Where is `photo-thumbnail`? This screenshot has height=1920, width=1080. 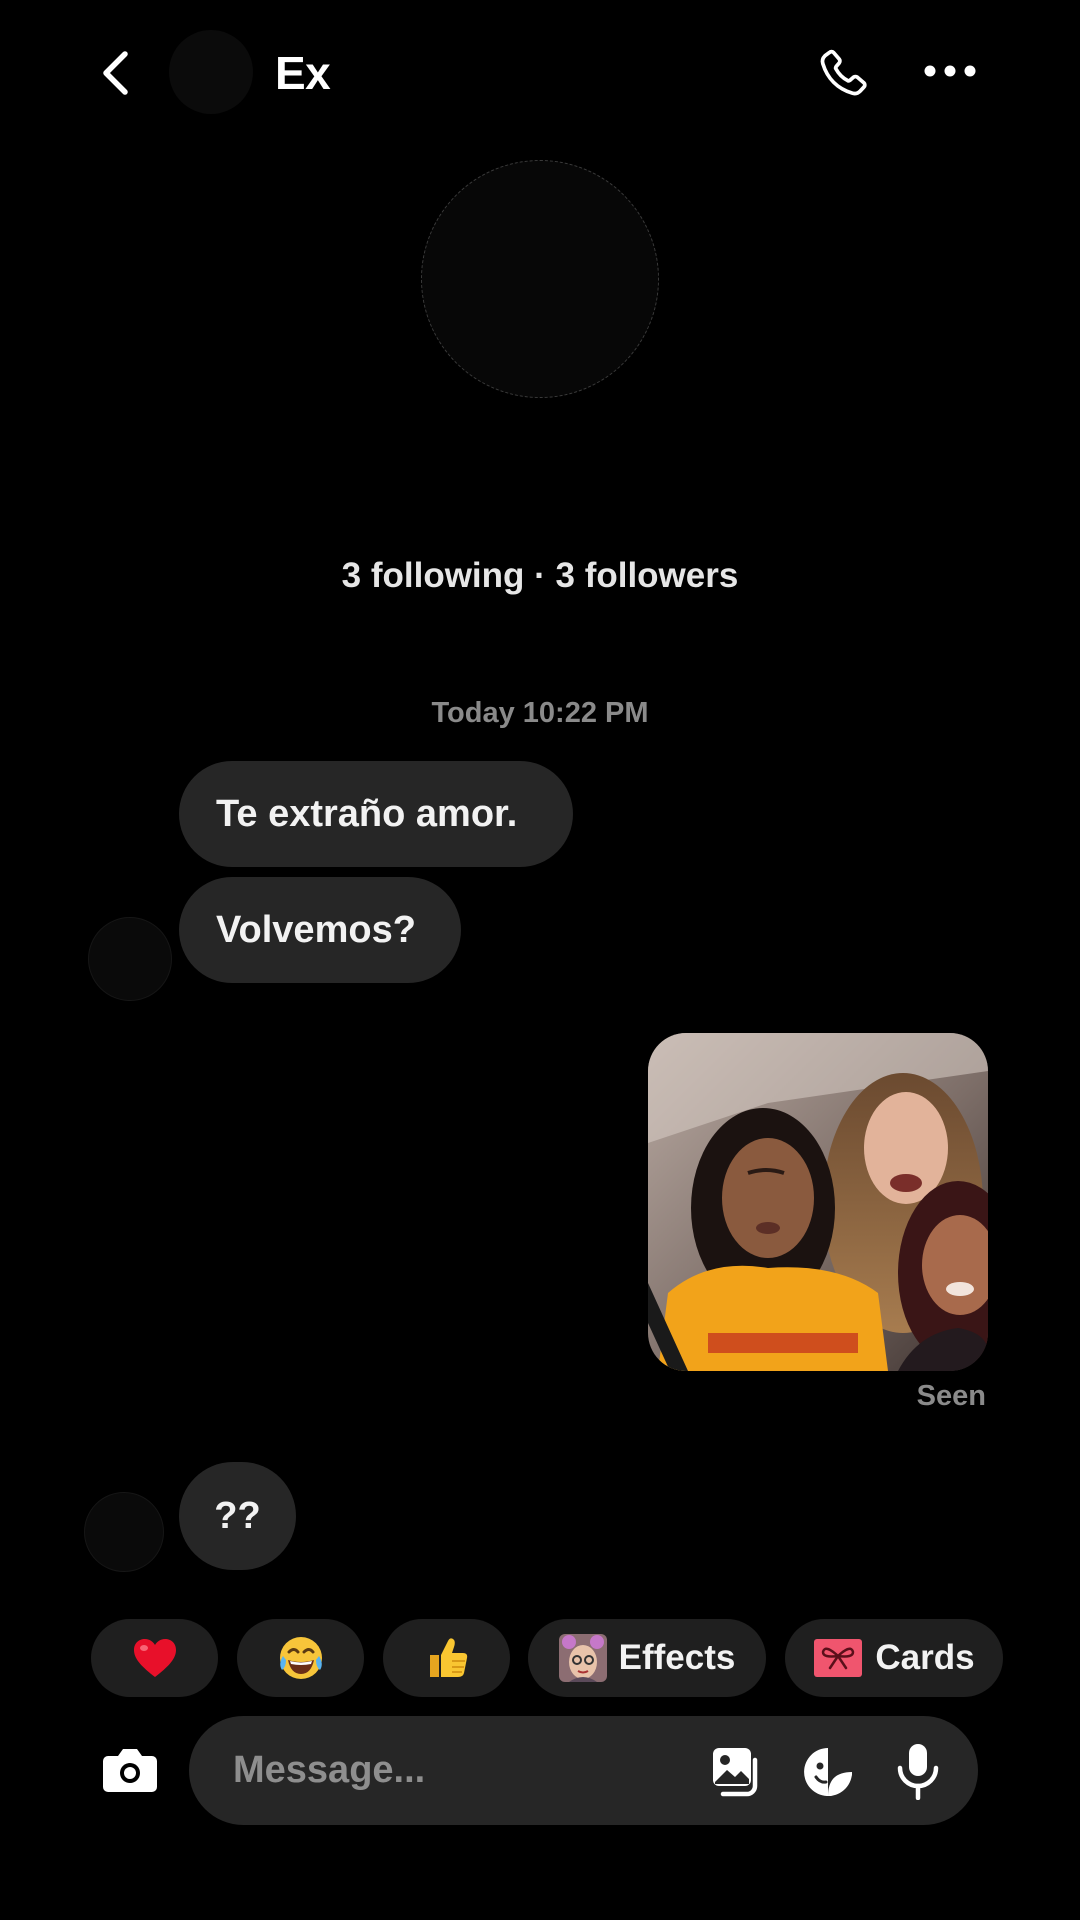
photo-thumbnail is located at coordinates (818, 1202).